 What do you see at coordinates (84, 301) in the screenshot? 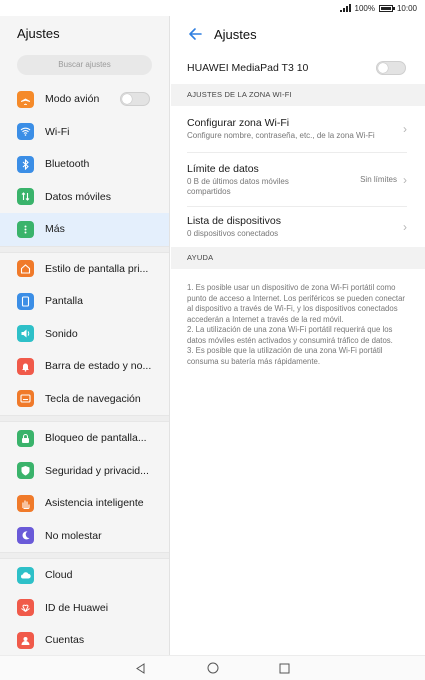
I see `sidebar-item-display: Pantalla` at bounding box center [84, 301].